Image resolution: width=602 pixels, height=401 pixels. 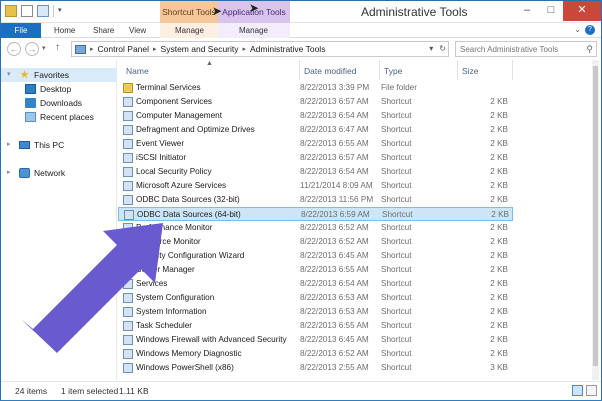 What do you see at coordinates (551, 11) in the screenshot?
I see `maximize-button: □` at bounding box center [551, 11].